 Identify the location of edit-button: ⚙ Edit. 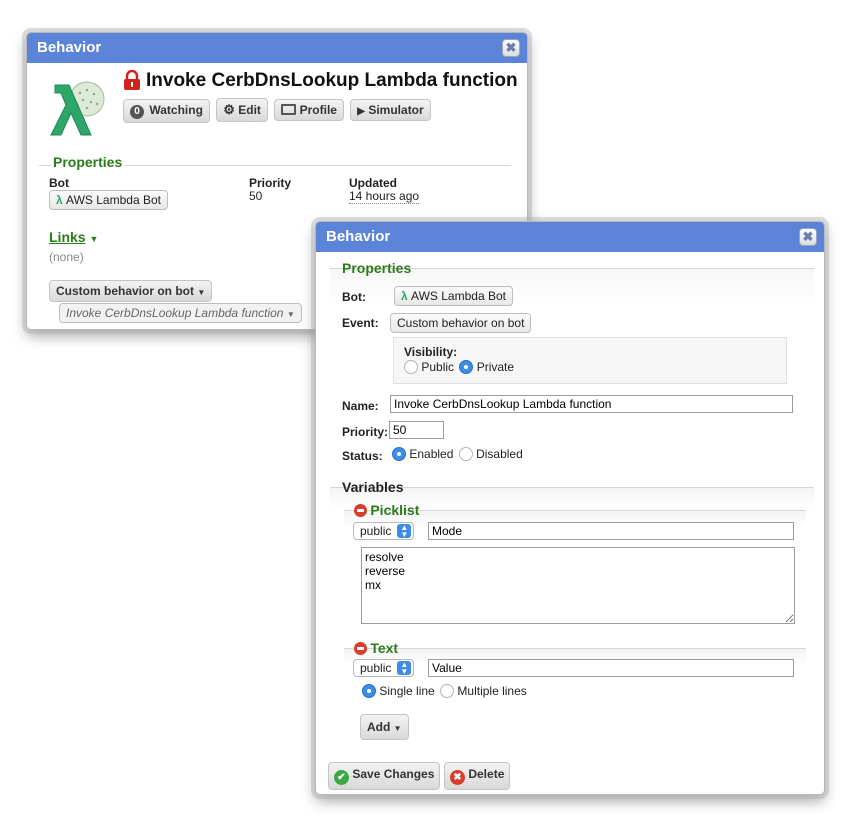
(242, 110).